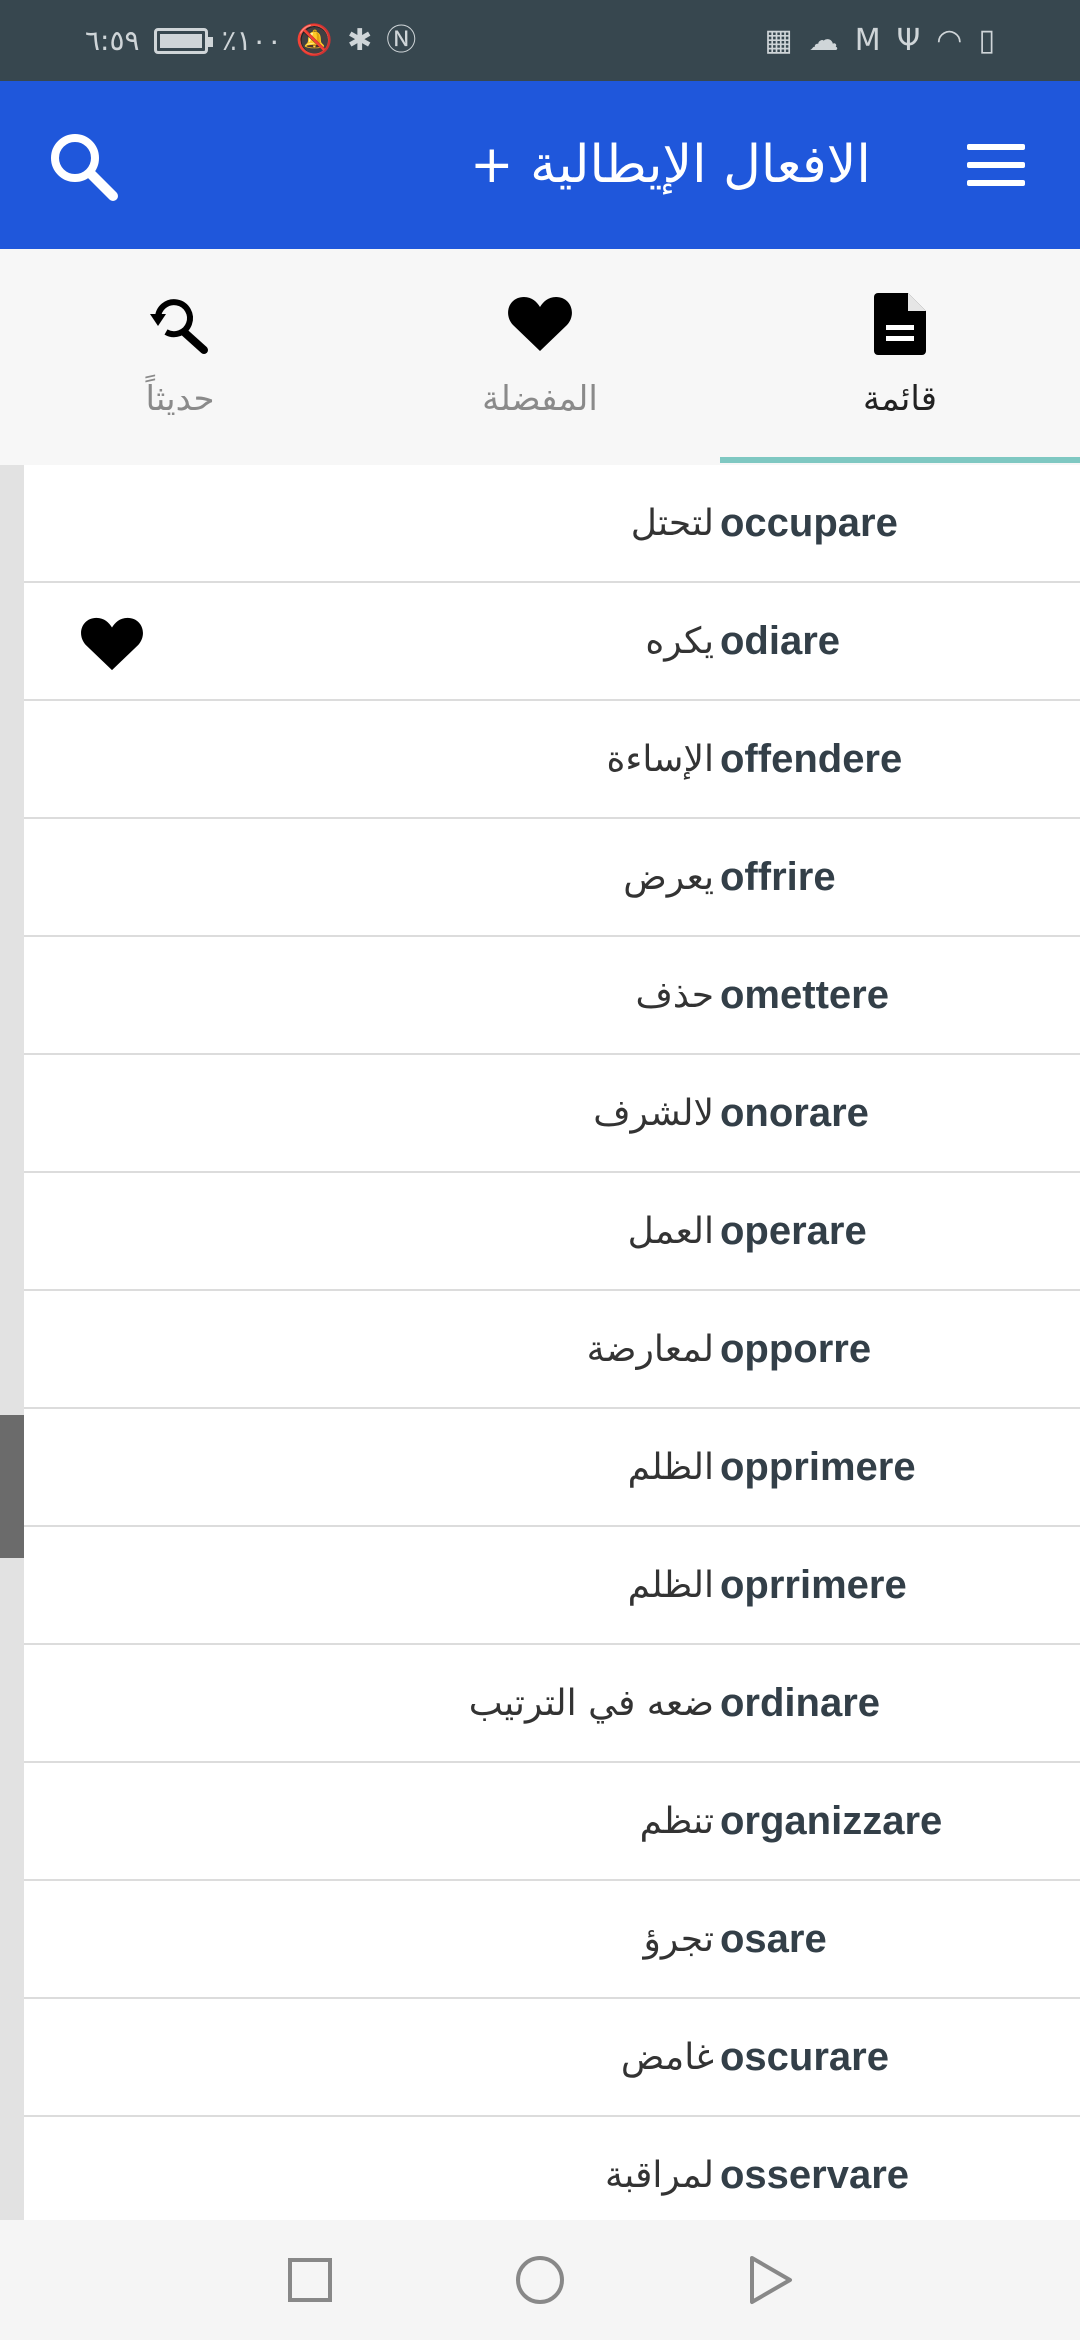  What do you see at coordinates (949, 40) in the screenshot?
I see `wifi-icon: ◠` at bounding box center [949, 40].